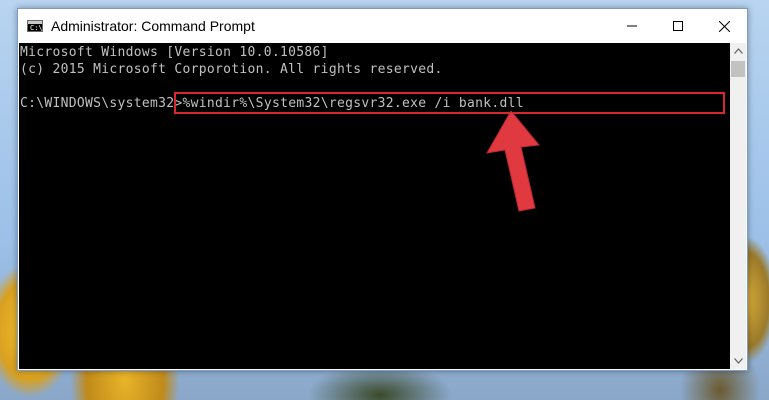  I want to click on command-highlight-box, so click(449, 103).